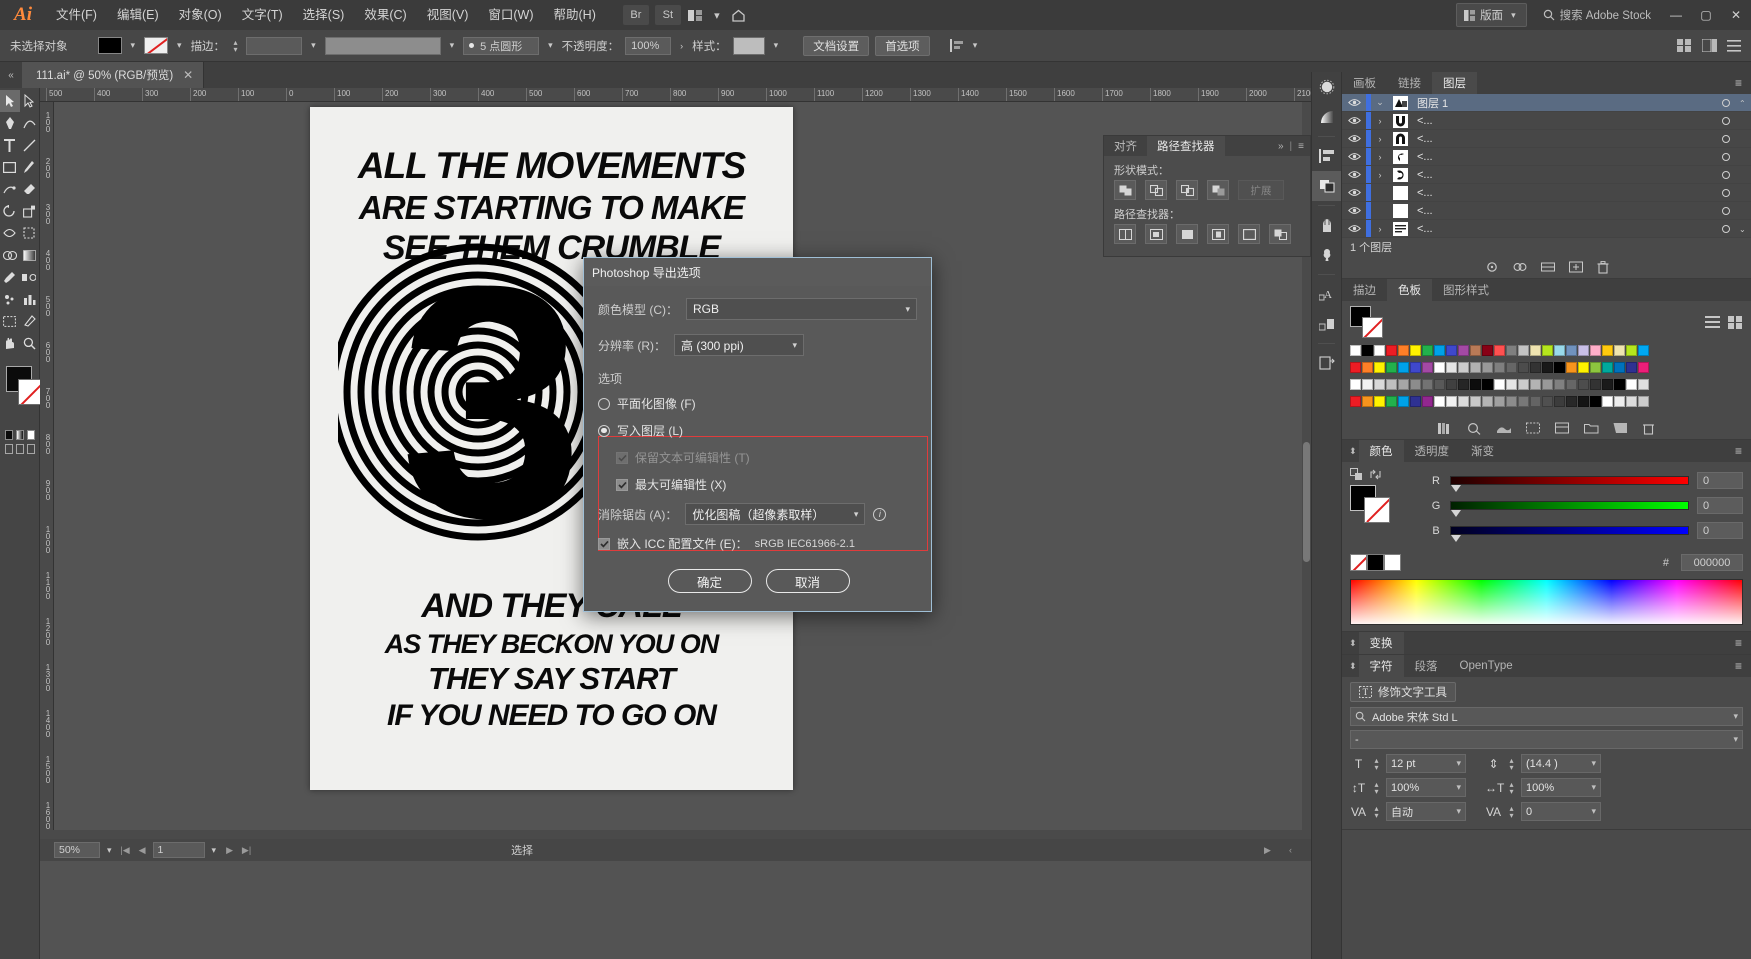  What do you see at coordinates (214, 850) in the screenshot?
I see `artboard-chevron-icon: ▾` at bounding box center [214, 850].